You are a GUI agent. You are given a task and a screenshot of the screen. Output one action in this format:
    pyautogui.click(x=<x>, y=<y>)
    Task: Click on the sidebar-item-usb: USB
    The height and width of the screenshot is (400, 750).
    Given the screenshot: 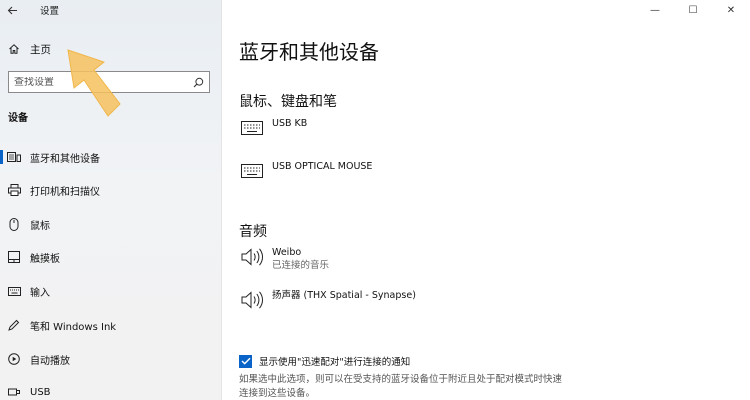 What is the action you would take?
    pyautogui.click(x=111, y=390)
    